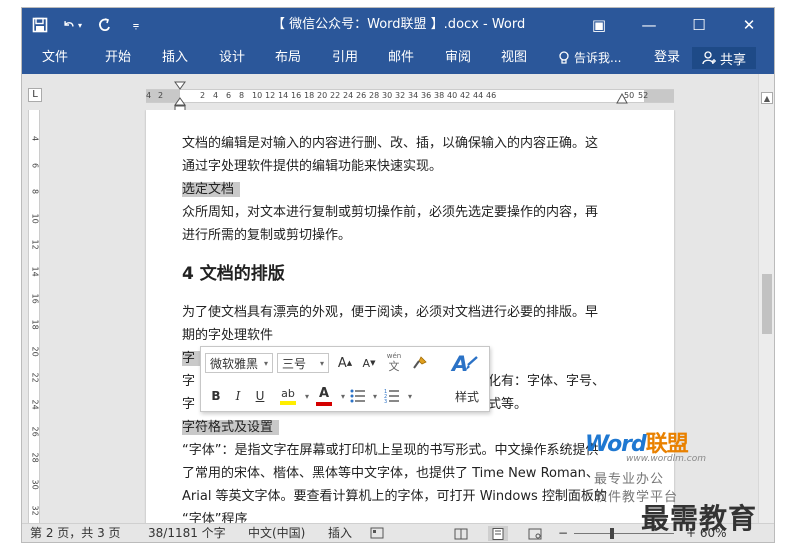  I want to click on zoom-out-button: −, so click(564, 533).